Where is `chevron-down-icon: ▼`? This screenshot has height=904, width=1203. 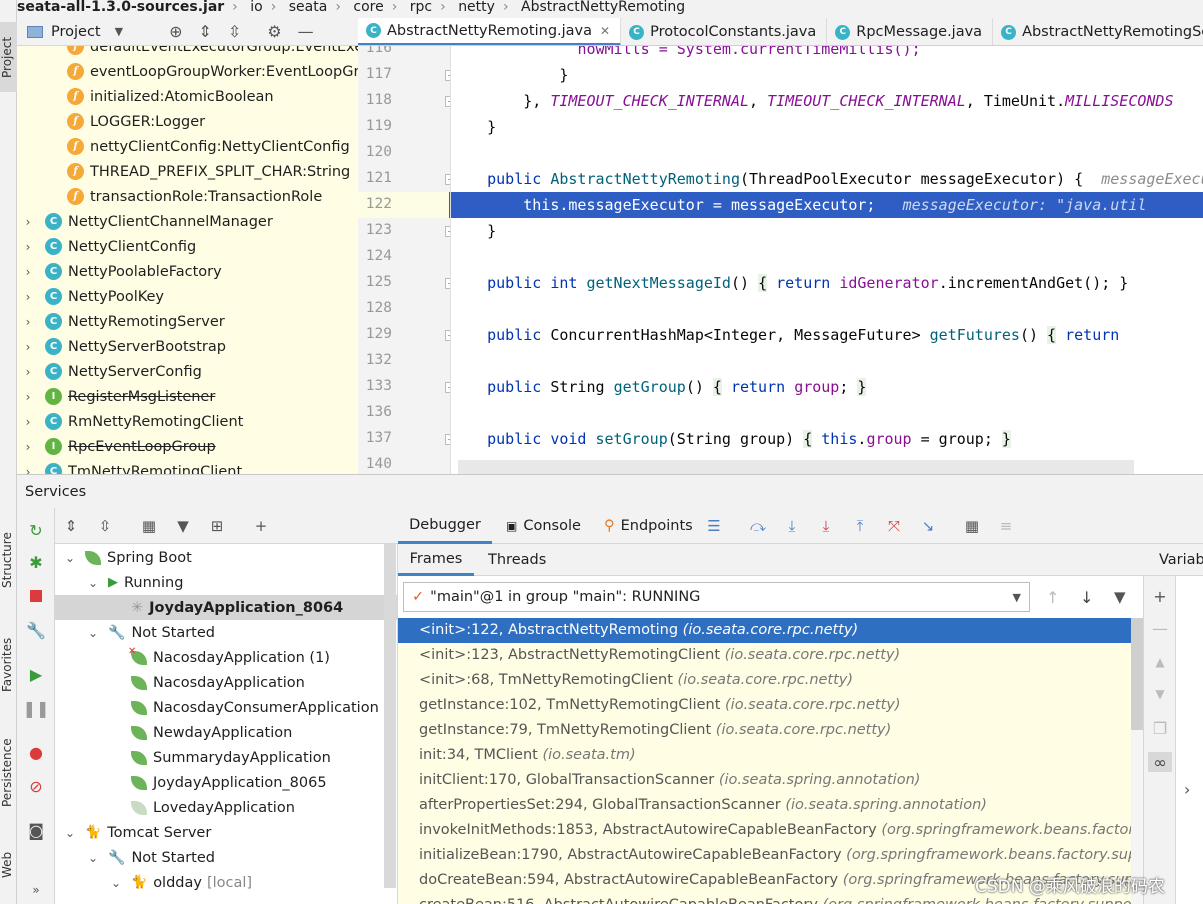
chevron-down-icon: ▼ is located at coordinates (119, 31).